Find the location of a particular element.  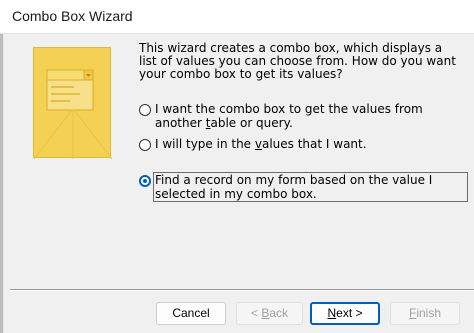

option-label-part: I will type in the is located at coordinates (205, 144).